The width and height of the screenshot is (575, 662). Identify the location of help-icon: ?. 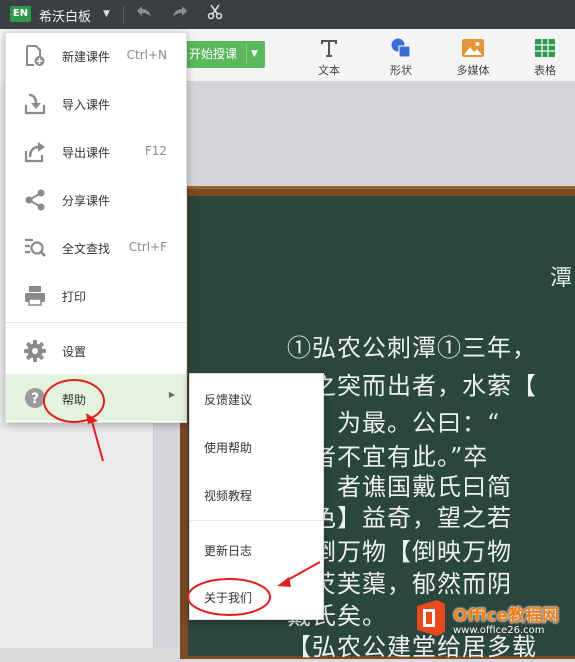
(35, 398).